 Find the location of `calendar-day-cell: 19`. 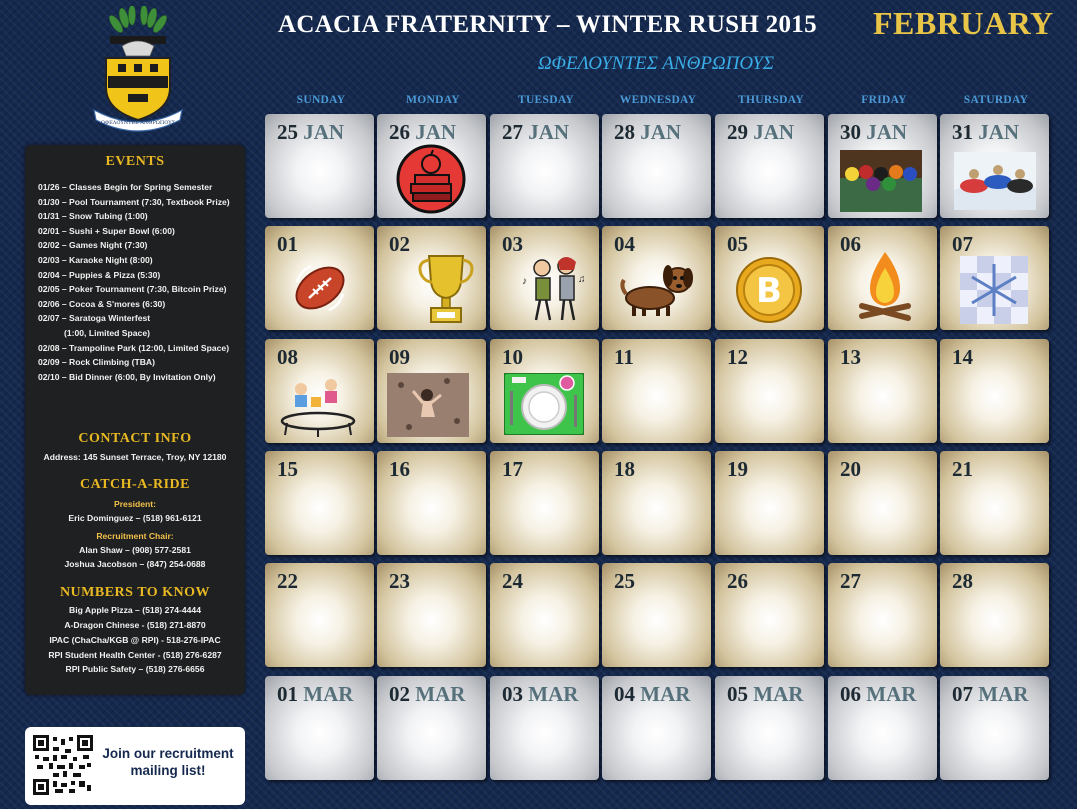

calendar-day-cell: 19 is located at coordinates (769, 503).